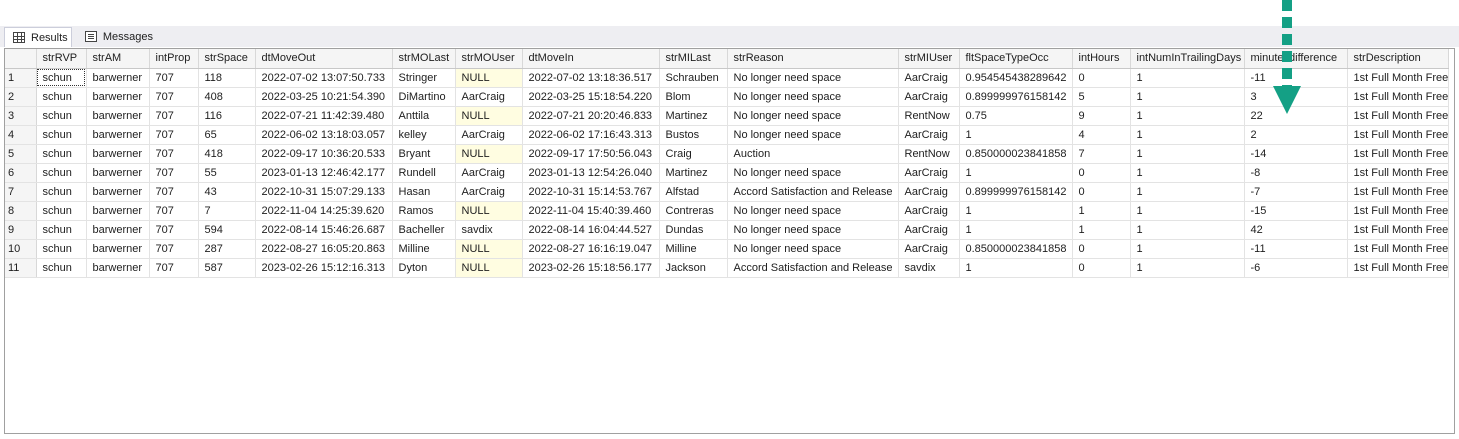 The height and width of the screenshot is (439, 1459). Describe the element at coordinates (1296, 211) in the screenshot. I see `table-cell: -15` at that location.